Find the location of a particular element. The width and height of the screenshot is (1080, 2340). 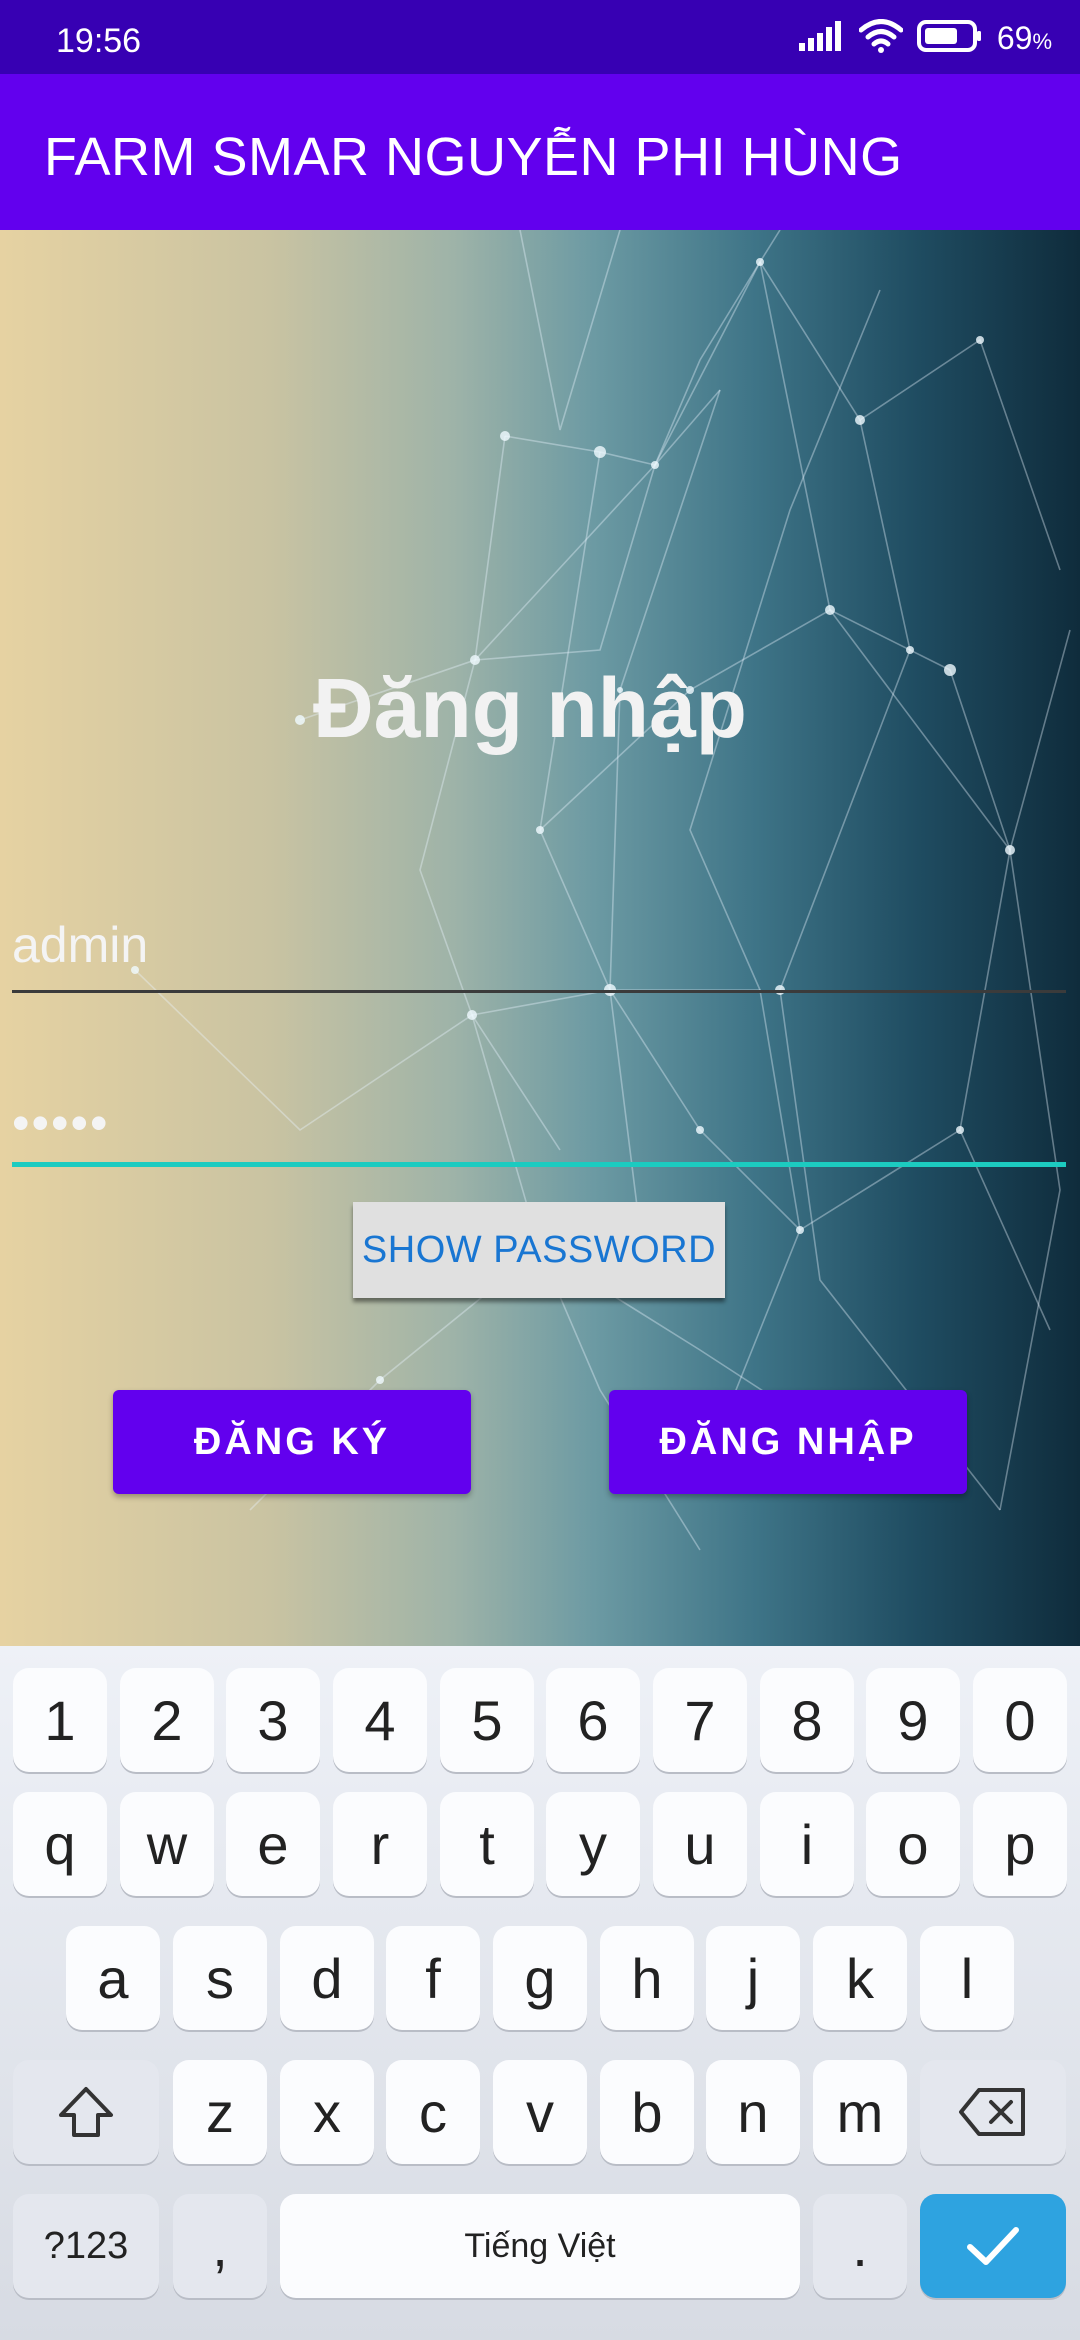

space-key: Tiếng Việt is located at coordinates (540, 2246).